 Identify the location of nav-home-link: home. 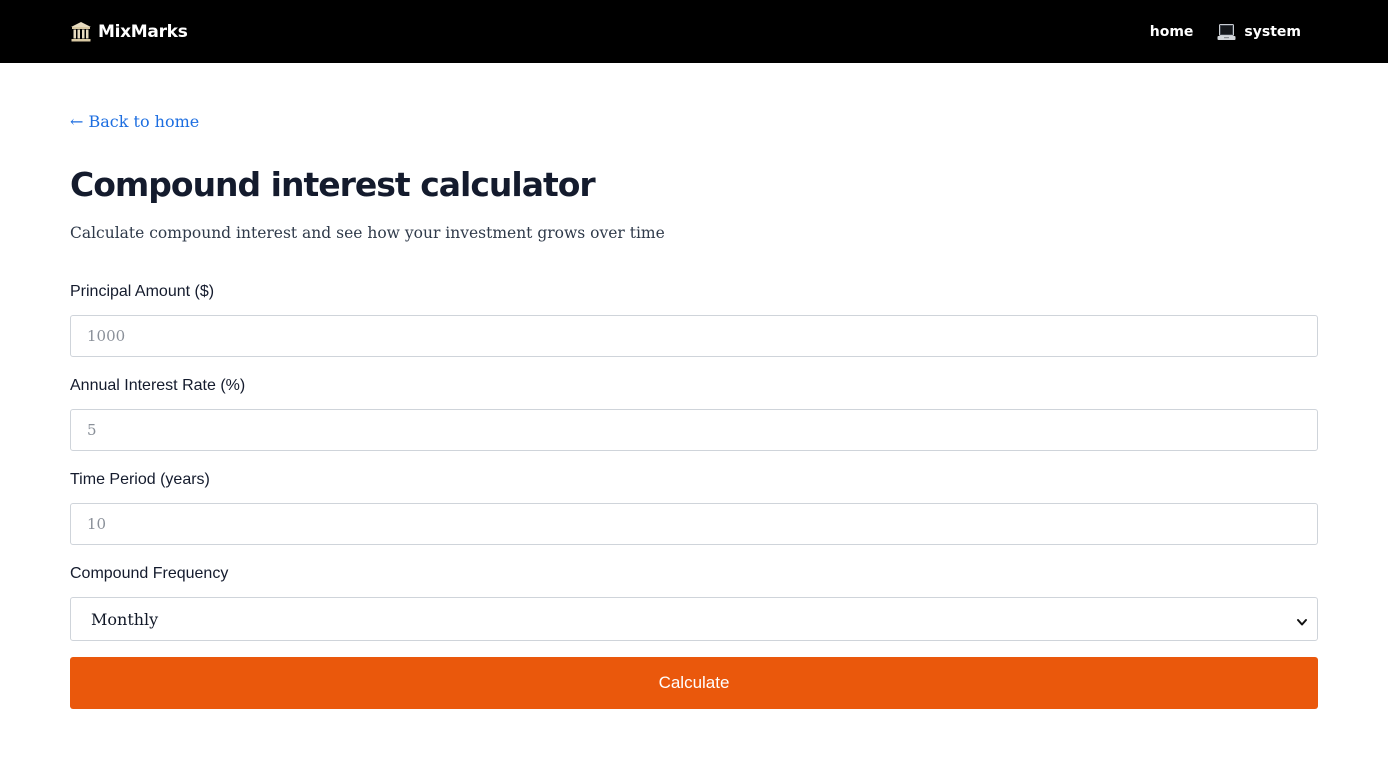
(1172, 32).